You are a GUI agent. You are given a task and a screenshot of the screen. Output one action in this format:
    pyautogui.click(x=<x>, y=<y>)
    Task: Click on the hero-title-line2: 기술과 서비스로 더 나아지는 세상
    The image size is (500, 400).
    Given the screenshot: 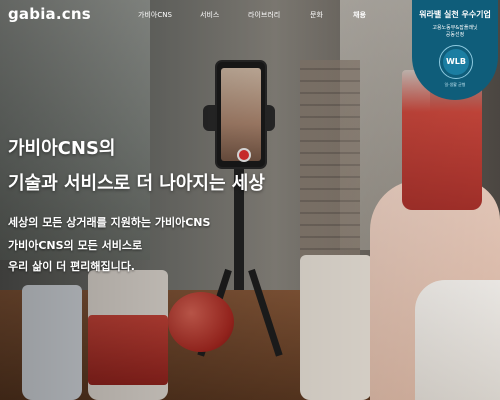 What is the action you would take?
    pyautogui.click(x=136, y=183)
    